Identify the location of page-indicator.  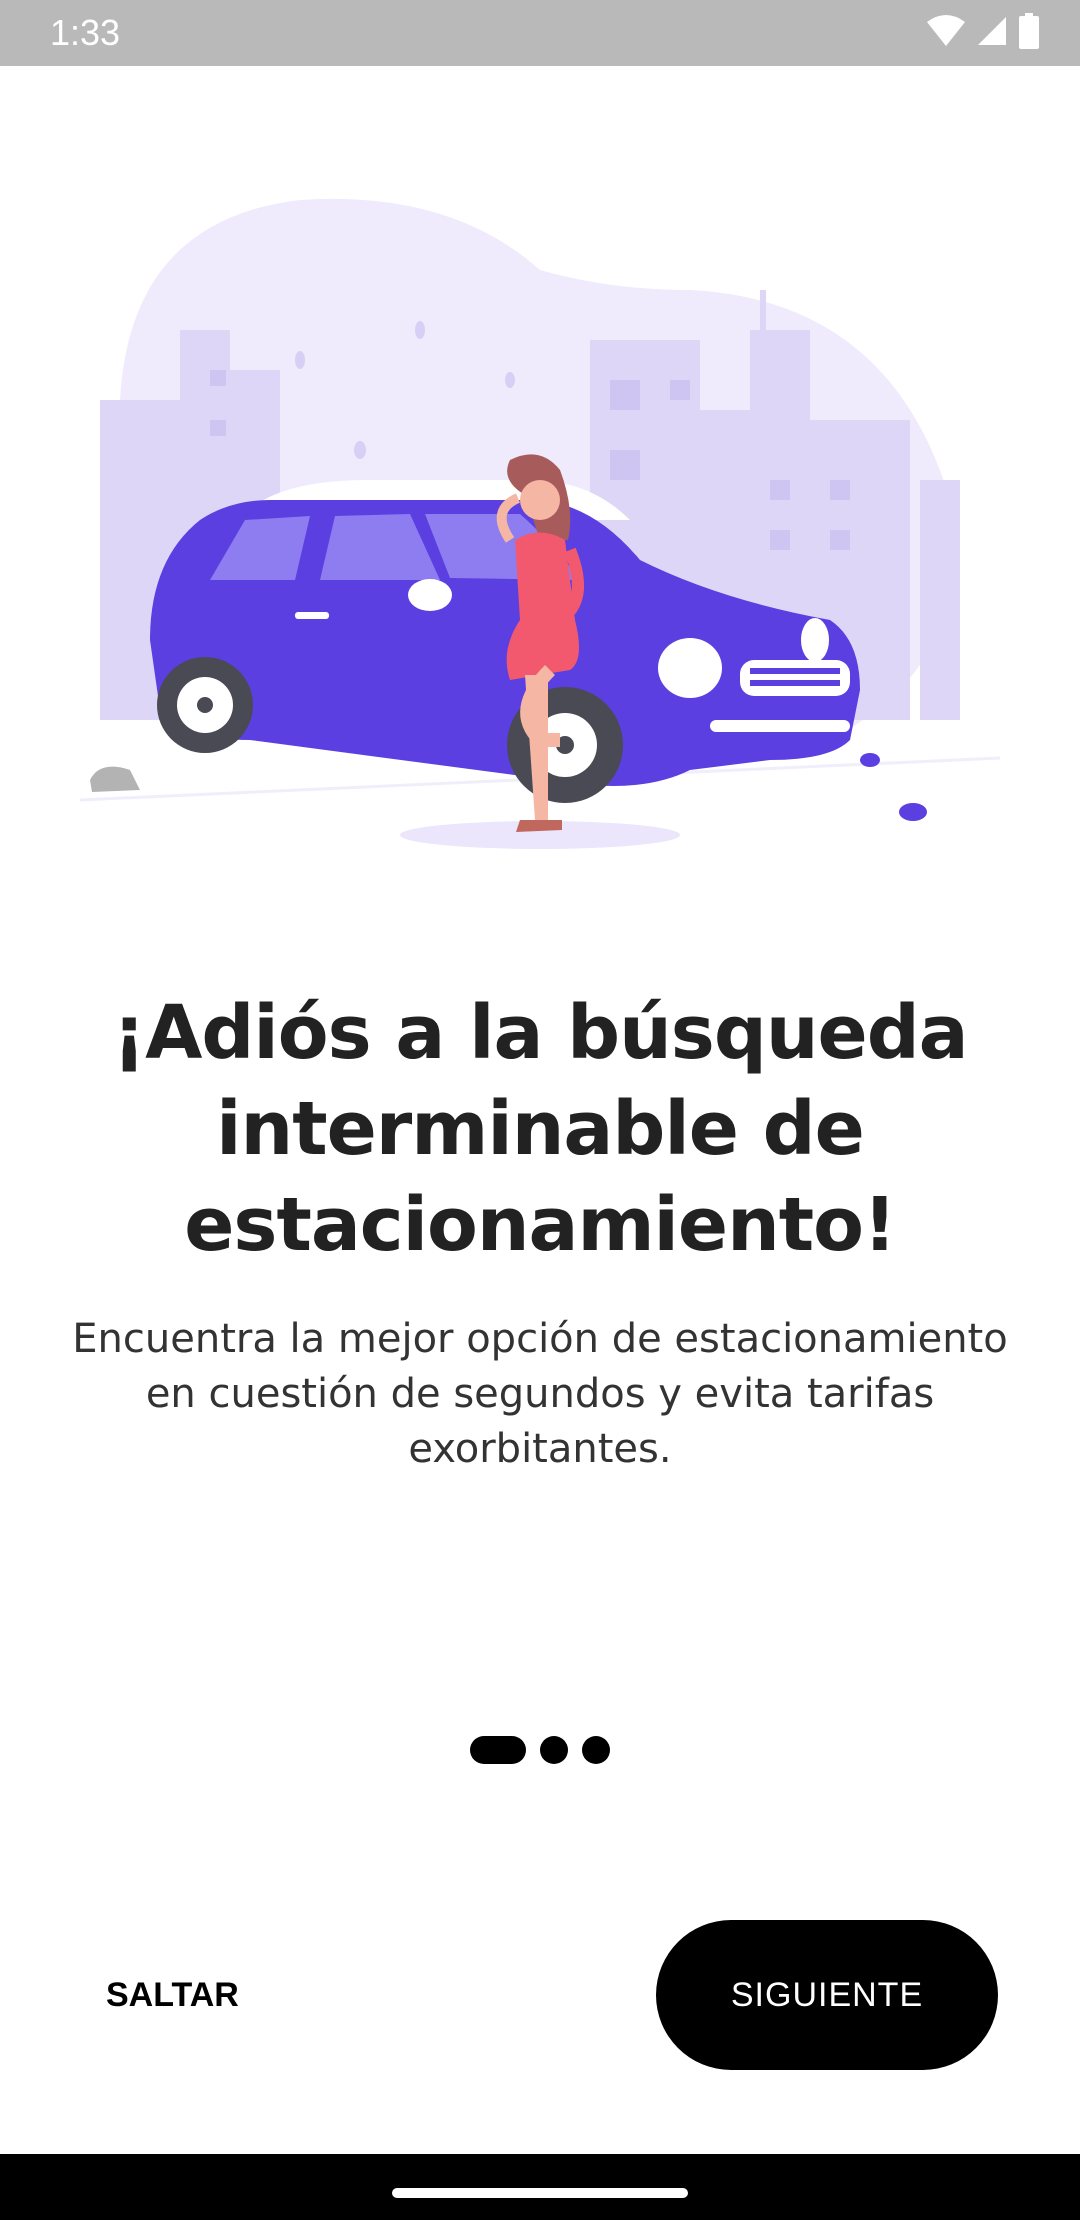
(540, 1750).